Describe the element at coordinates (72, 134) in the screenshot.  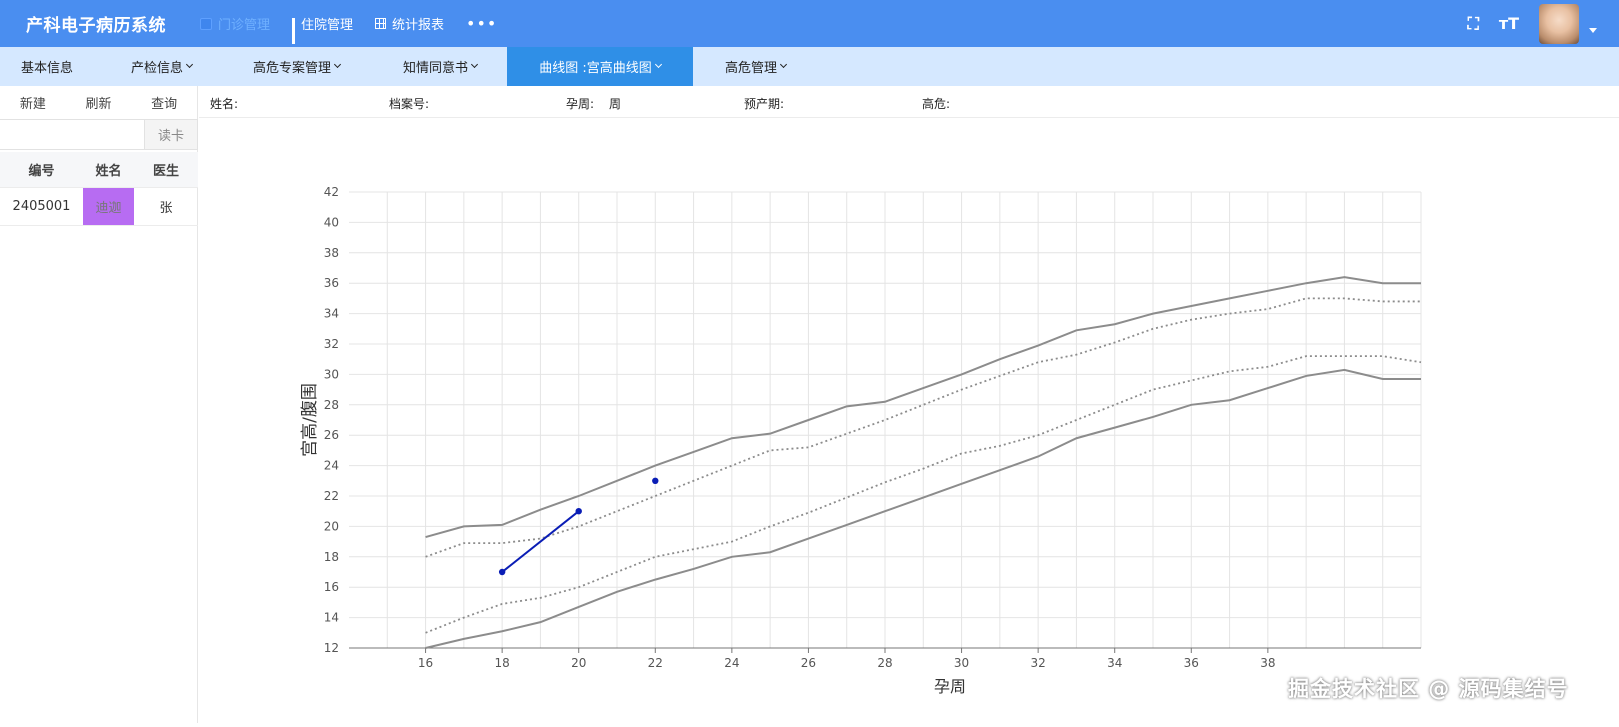
I see `search-input` at that location.